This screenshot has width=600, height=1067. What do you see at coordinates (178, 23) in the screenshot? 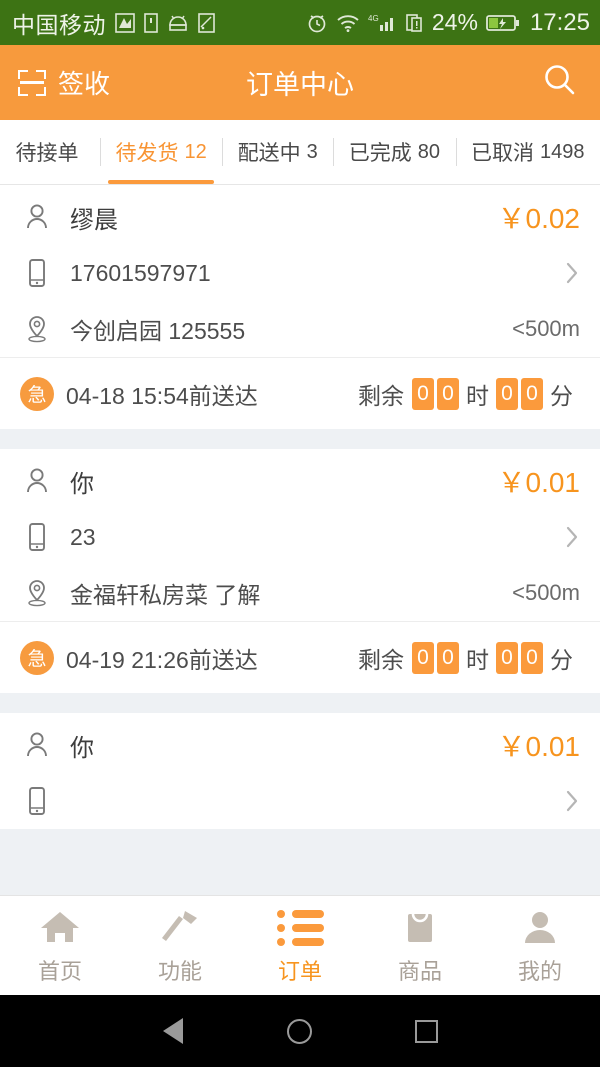
I see `android-icon` at bounding box center [178, 23].